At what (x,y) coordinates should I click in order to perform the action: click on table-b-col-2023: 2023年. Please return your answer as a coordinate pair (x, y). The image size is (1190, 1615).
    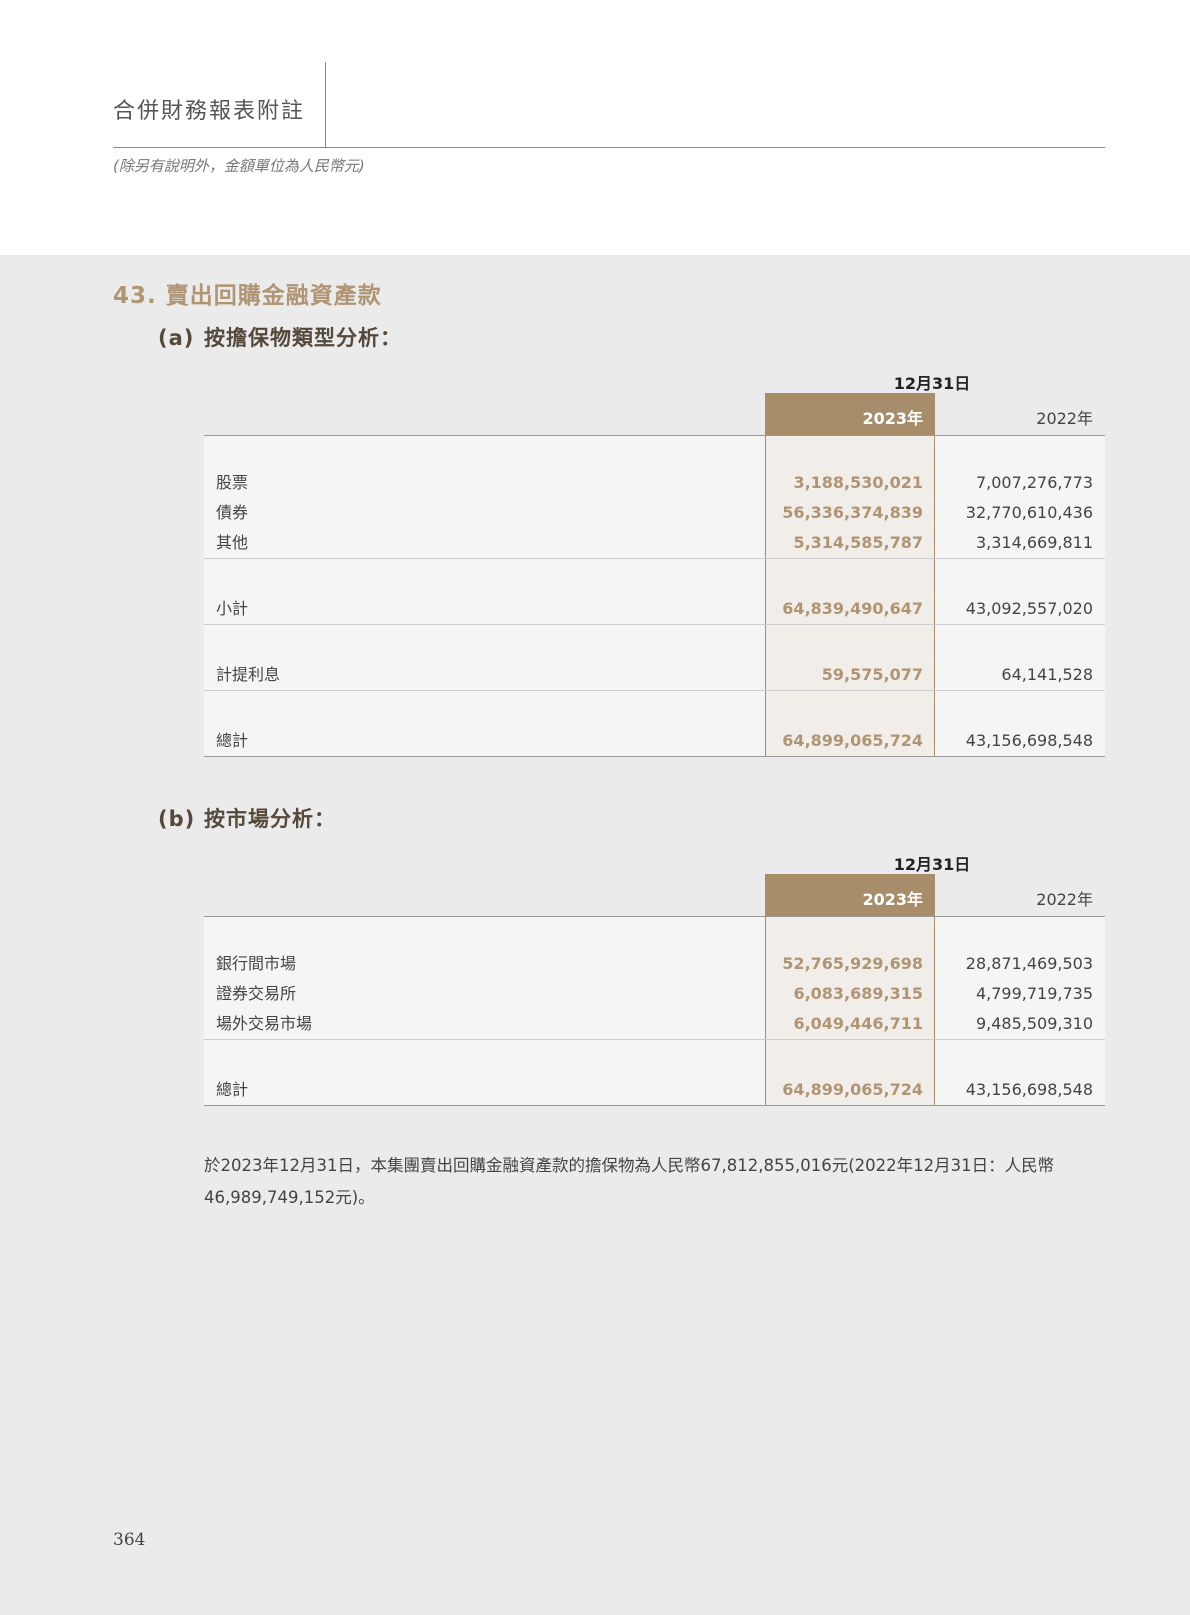
    Looking at the image, I should click on (850, 895).